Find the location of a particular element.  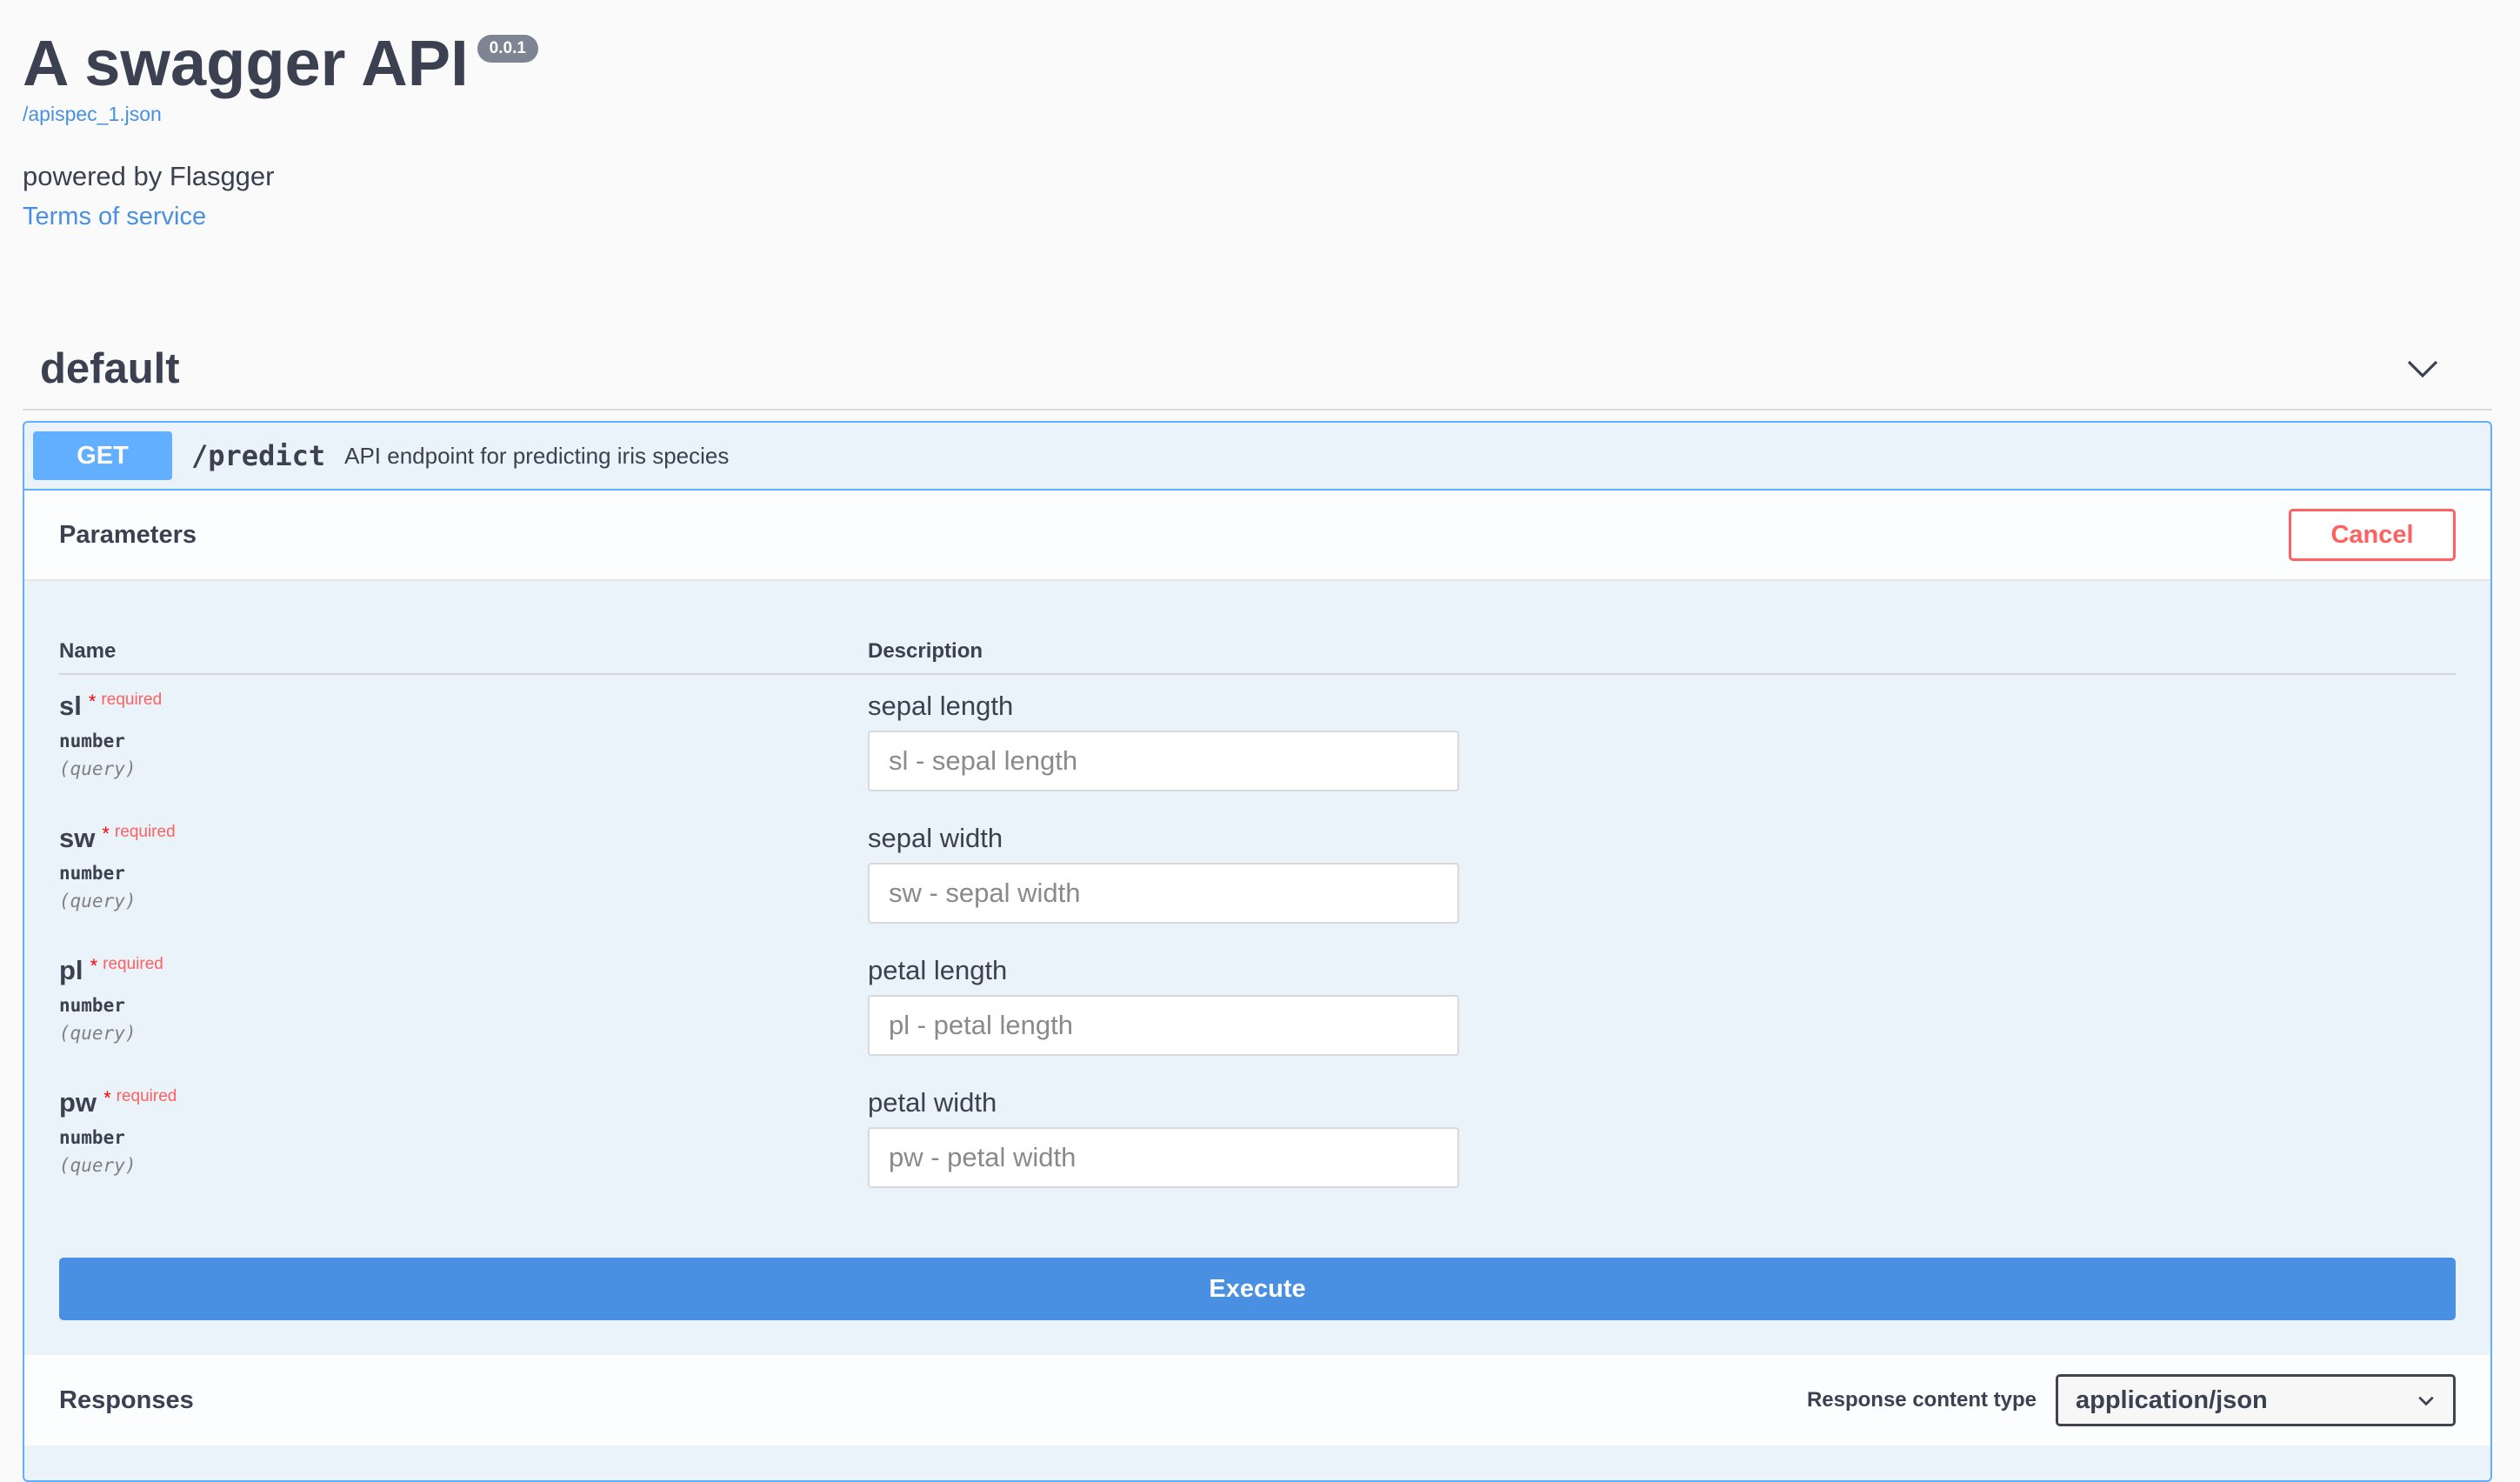

parameter-name-cell: pw * required number (query) is located at coordinates (463, 1145).